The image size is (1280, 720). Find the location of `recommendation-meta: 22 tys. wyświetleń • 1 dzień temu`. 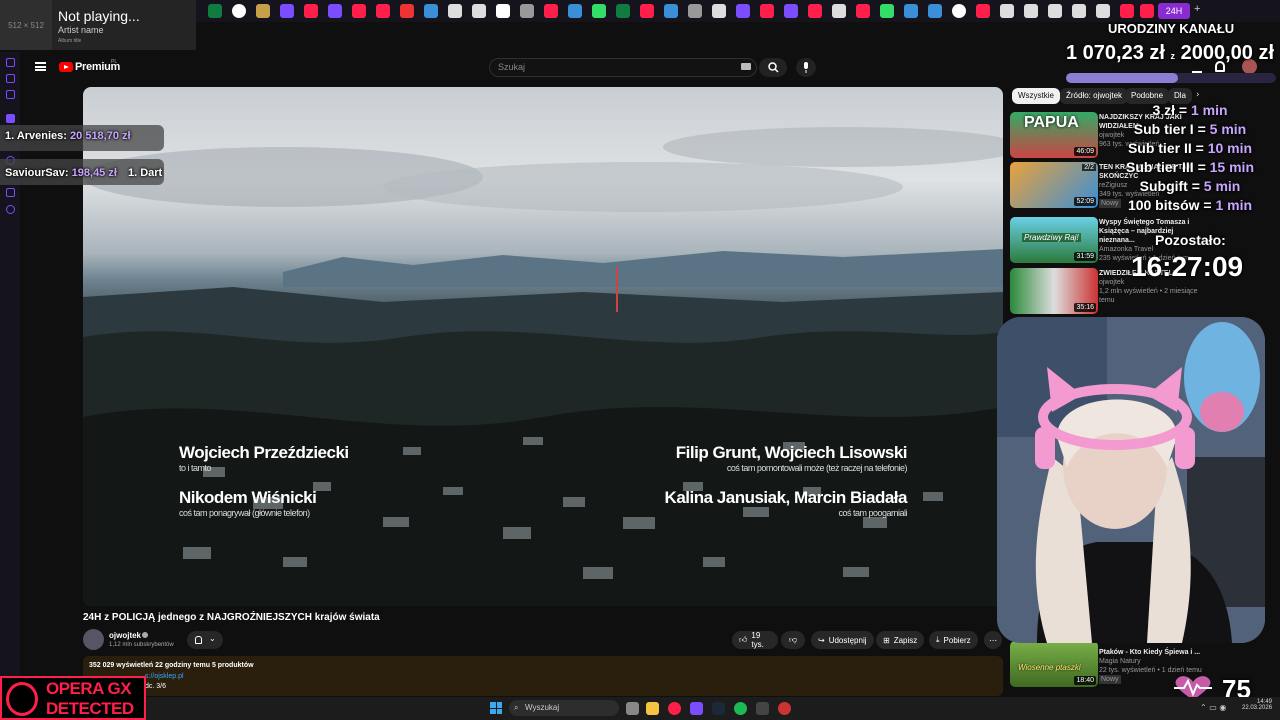

recommendation-meta: 22 tys. wyświetleń • 1 dzień temu is located at coordinates (1150, 670).